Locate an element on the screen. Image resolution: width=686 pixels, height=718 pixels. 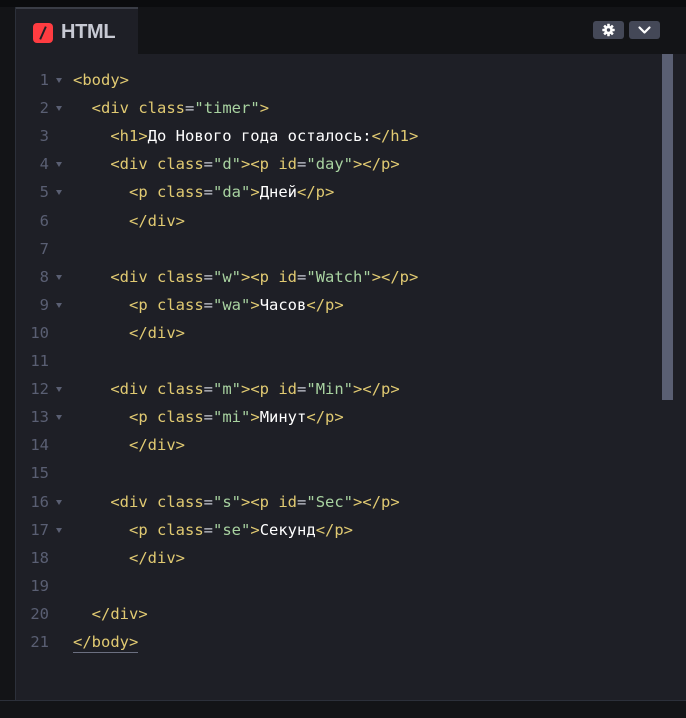
code-line: <h1>До Нового года осталось:</h1> is located at coordinates (245, 136).